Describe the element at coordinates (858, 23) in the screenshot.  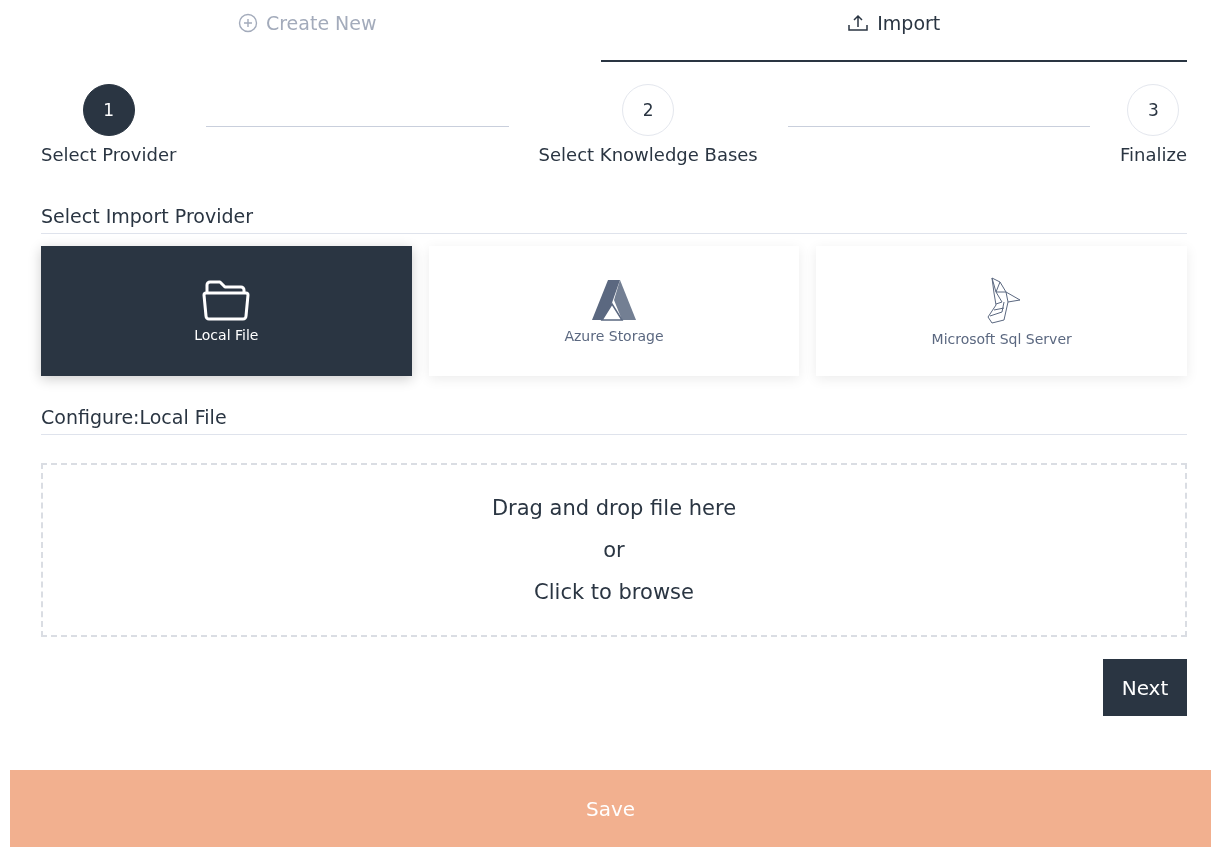
I see `upload-icon` at that location.